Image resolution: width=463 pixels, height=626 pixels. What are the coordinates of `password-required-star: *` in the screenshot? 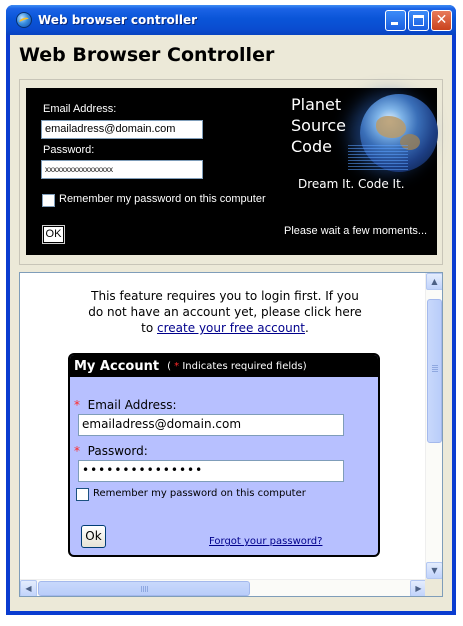 It's located at (77, 451).